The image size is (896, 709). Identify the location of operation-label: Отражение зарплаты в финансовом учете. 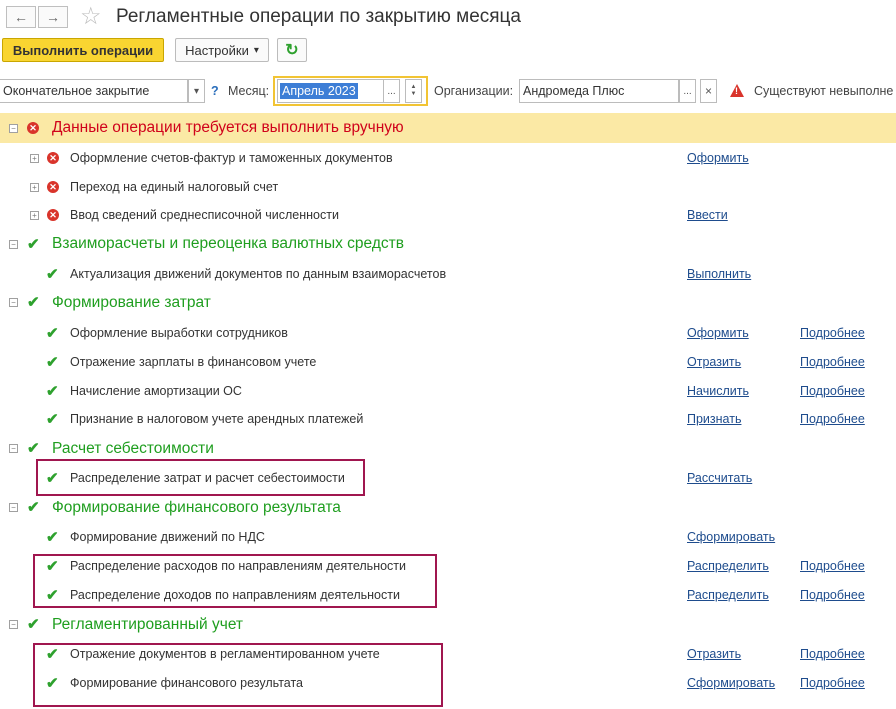
(193, 362).